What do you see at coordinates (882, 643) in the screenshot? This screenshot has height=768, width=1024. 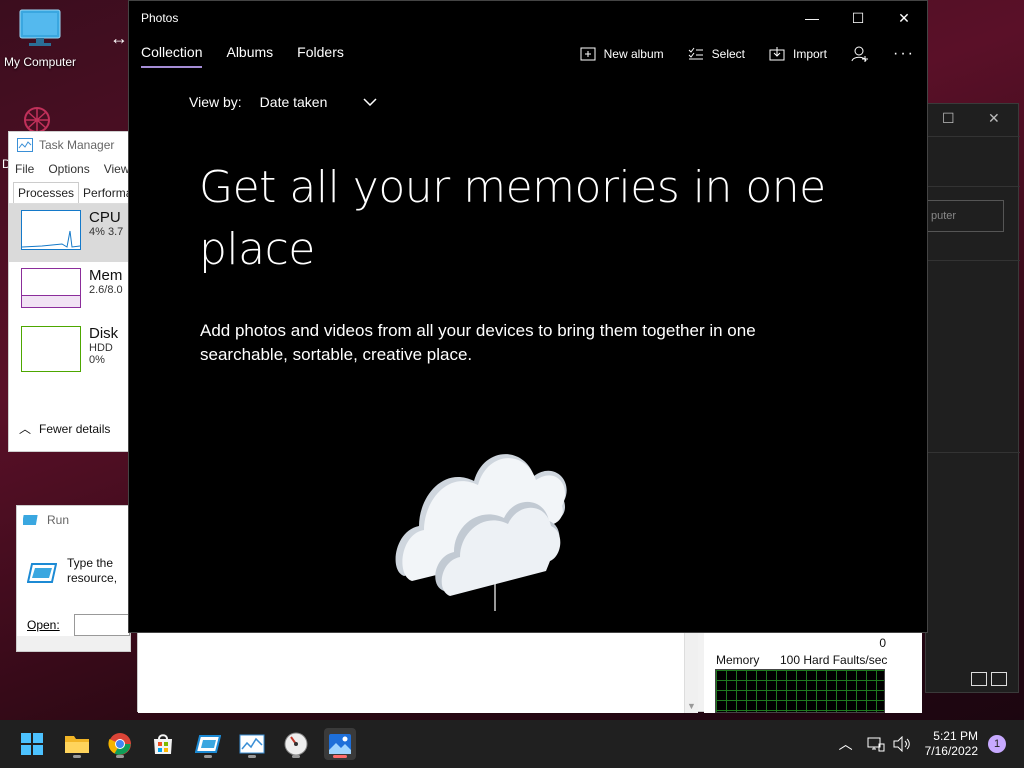 I see `graph-zero-label: 0` at bounding box center [882, 643].